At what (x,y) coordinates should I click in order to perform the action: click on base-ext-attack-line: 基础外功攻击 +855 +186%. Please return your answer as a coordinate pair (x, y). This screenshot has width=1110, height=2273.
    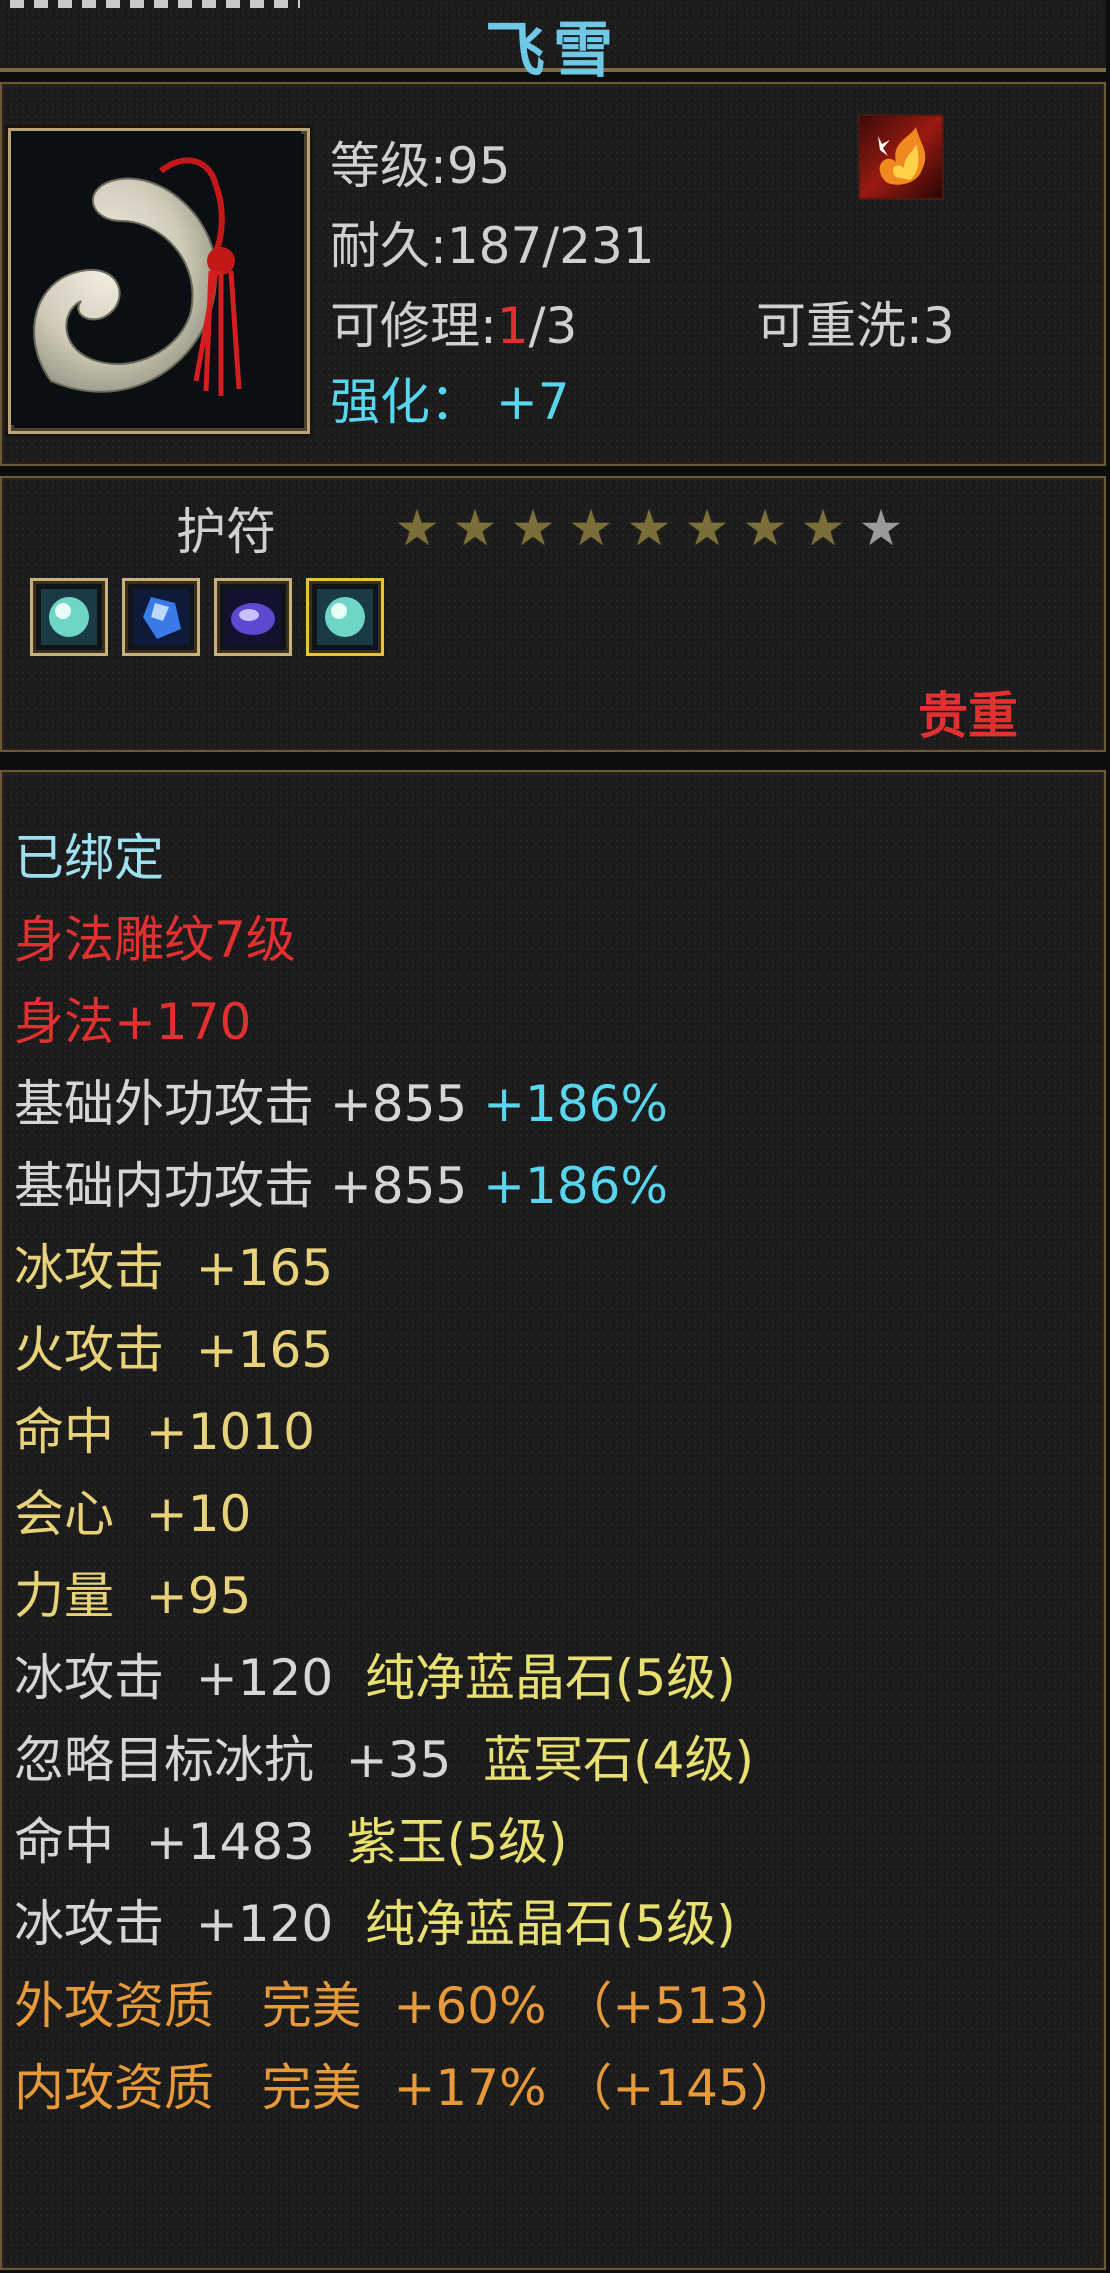
    Looking at the image, I should click on (341, 1100).